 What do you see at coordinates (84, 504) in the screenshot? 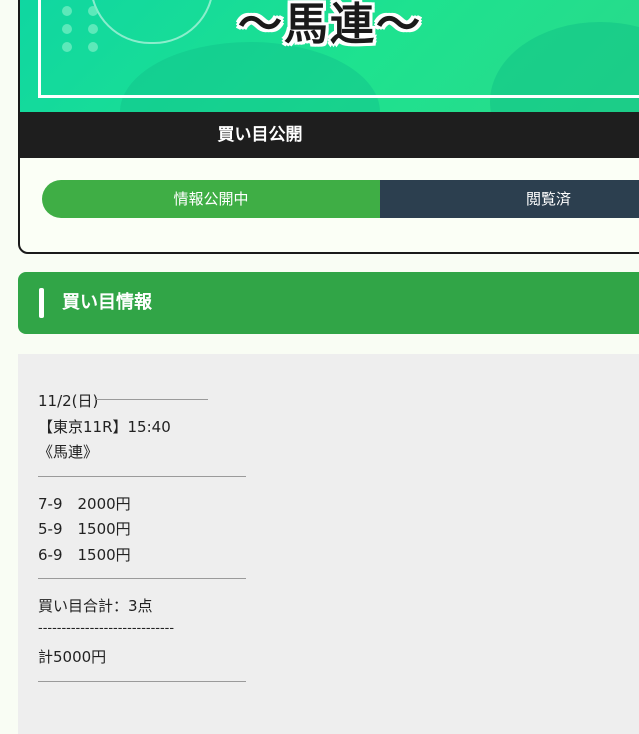
I see `bet-line: 7-9 2000円` at bounding box center [84, 504].